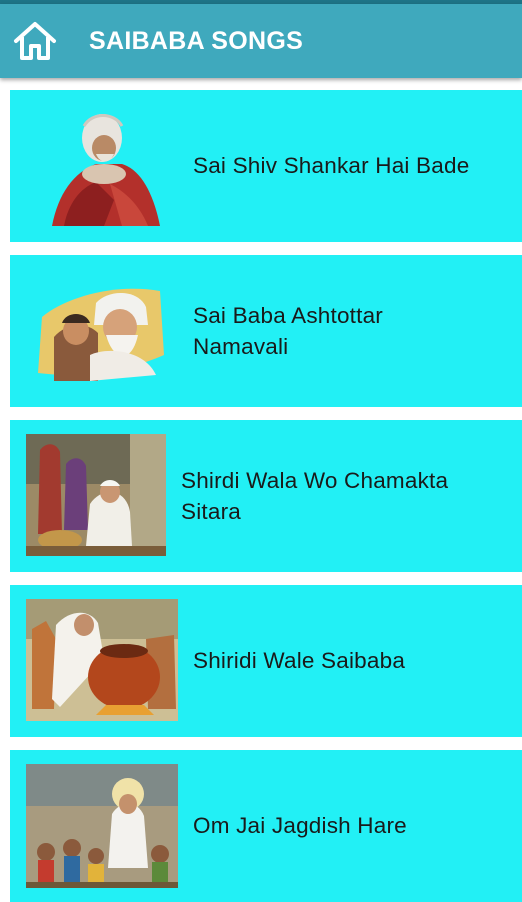 This screenshot has height=902, width=522. What do you see at coordinates (101, 332) in the screenshot?
I see `saibaba-with-child-thumbnail` at bounding box center [101, 332].